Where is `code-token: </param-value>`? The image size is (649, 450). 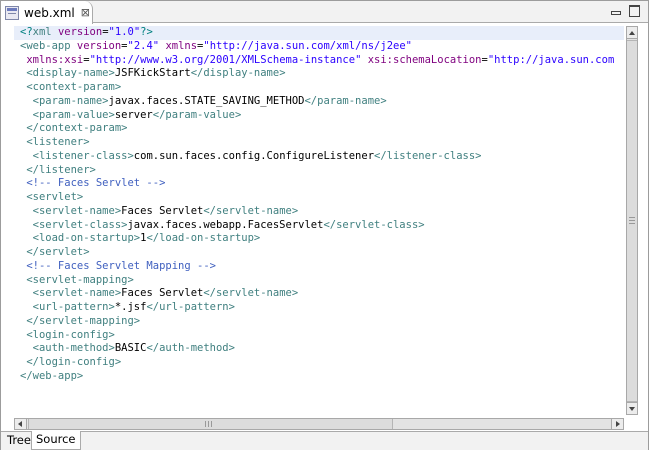 code-token: </param-value> is located at coordinates (197, 114).